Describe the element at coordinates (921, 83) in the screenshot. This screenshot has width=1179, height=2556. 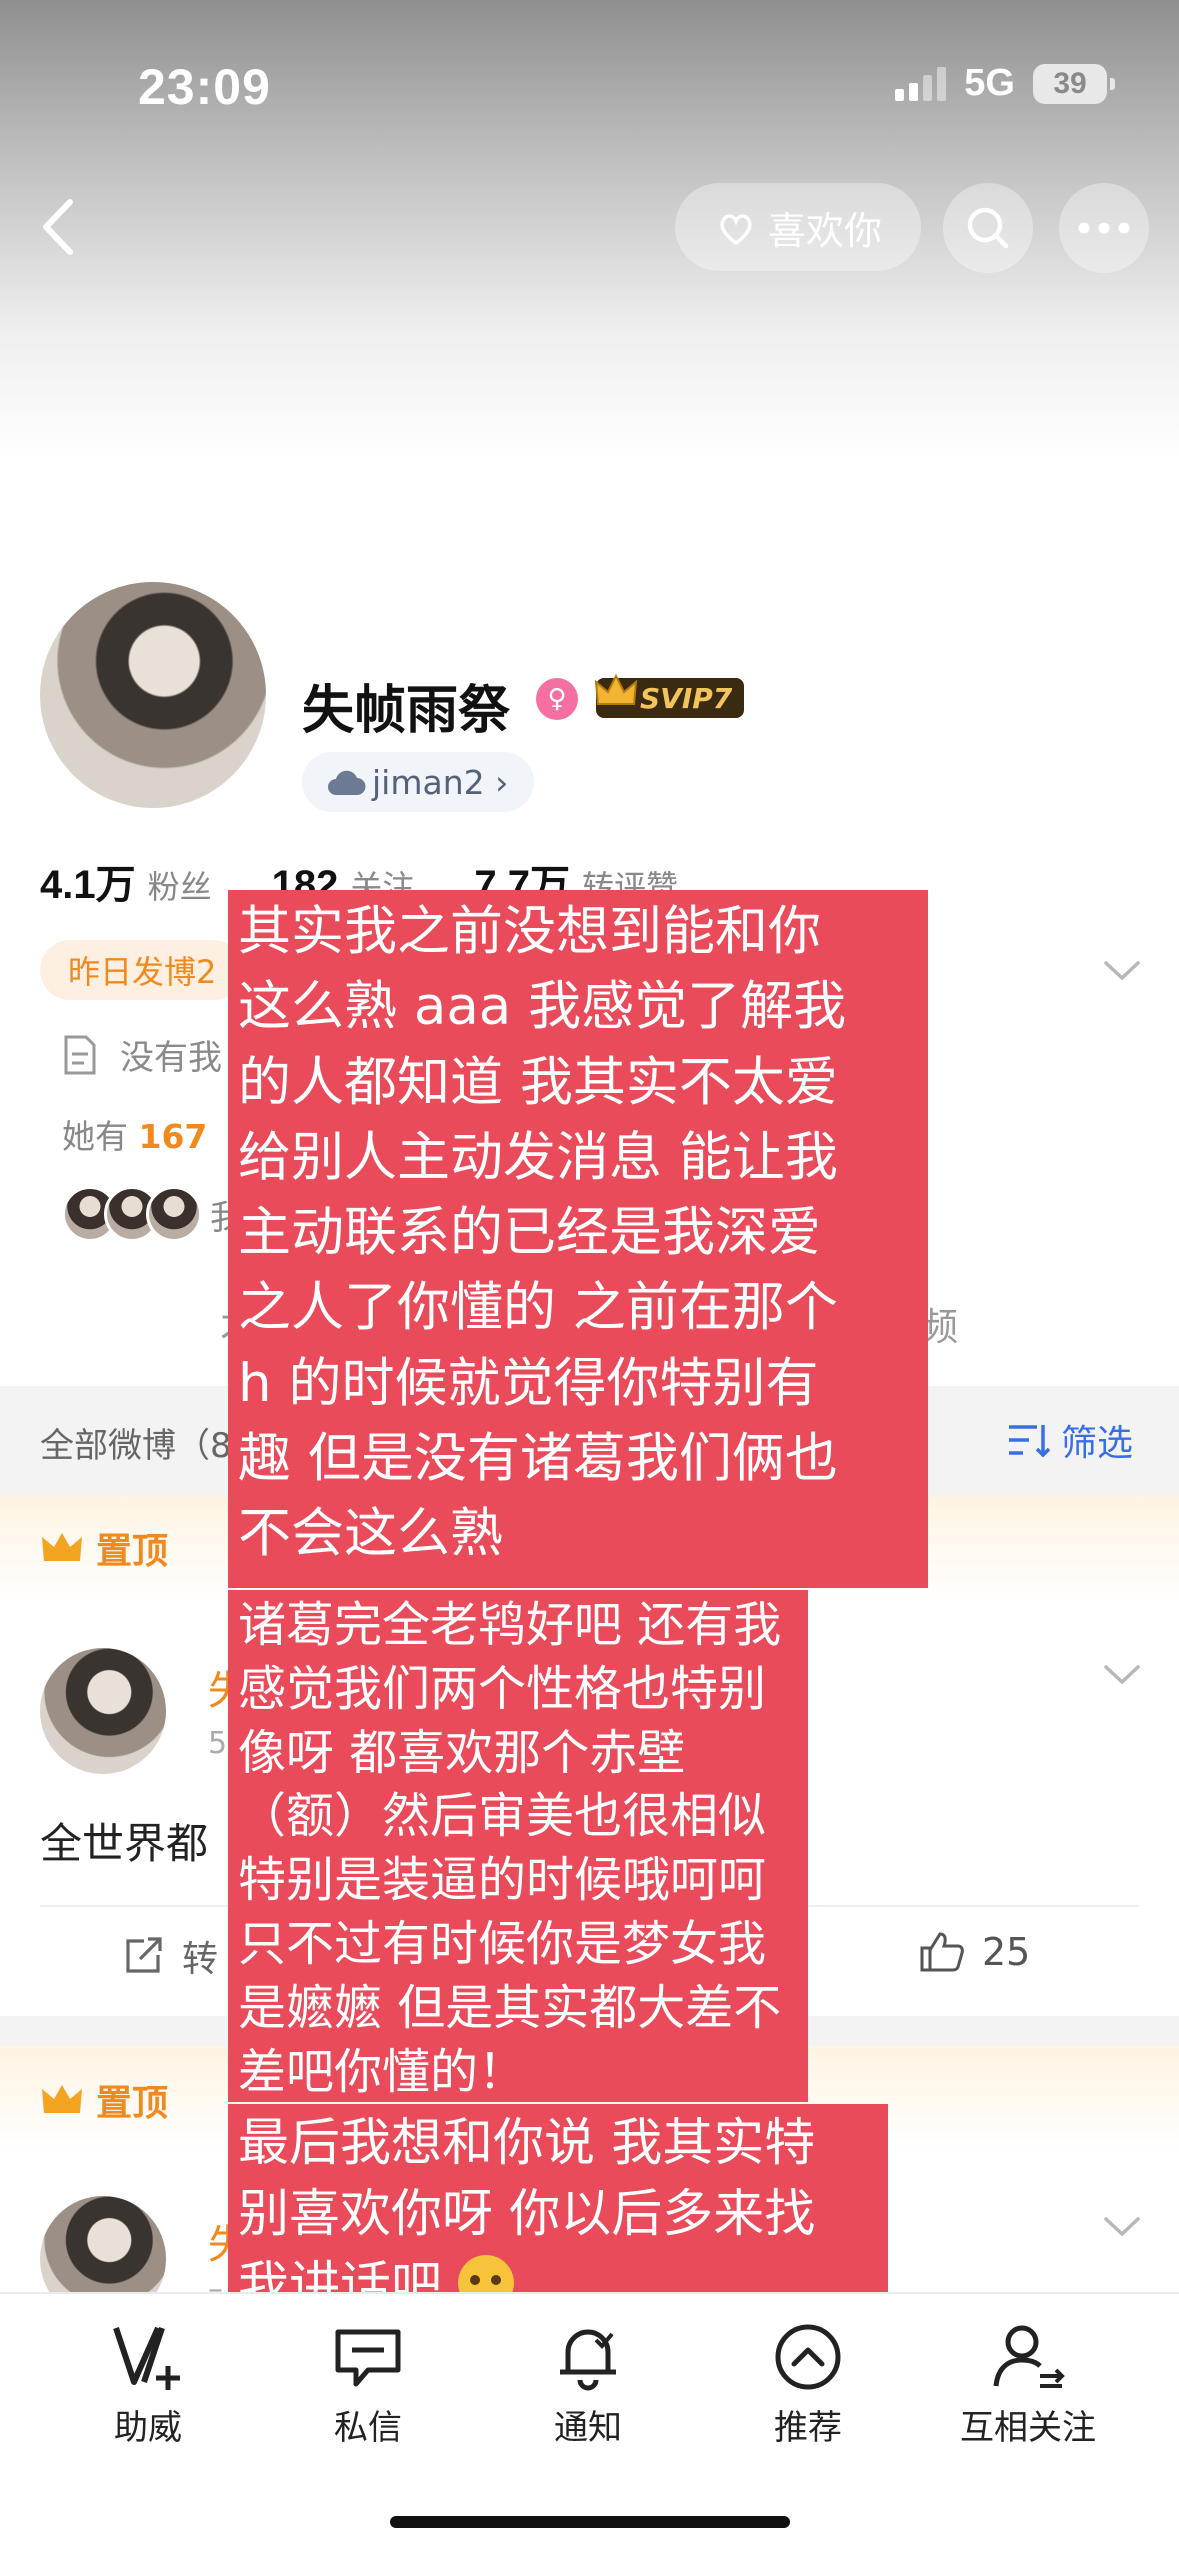
I see `signal-icon` at that location.